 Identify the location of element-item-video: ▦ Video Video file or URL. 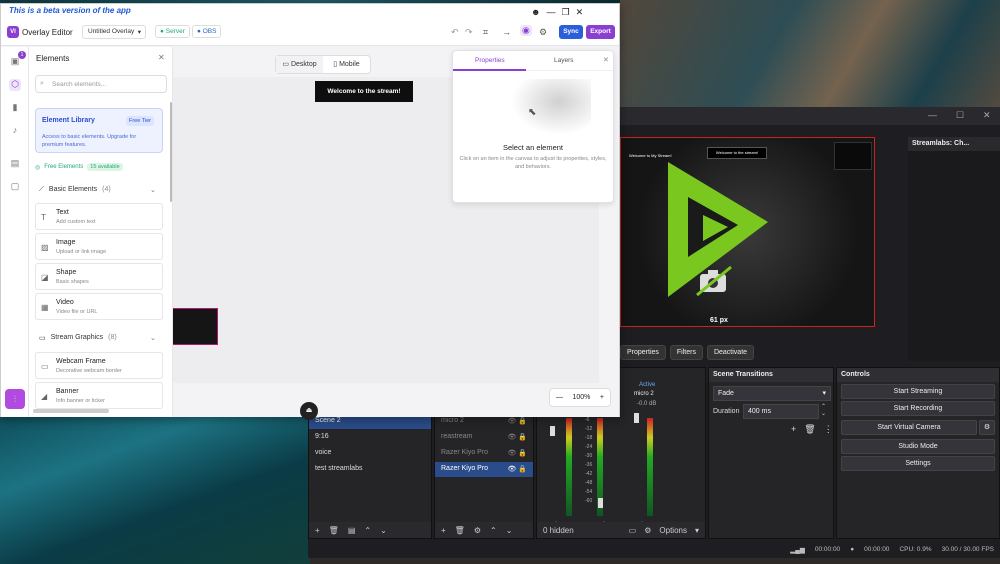
(99, 306).